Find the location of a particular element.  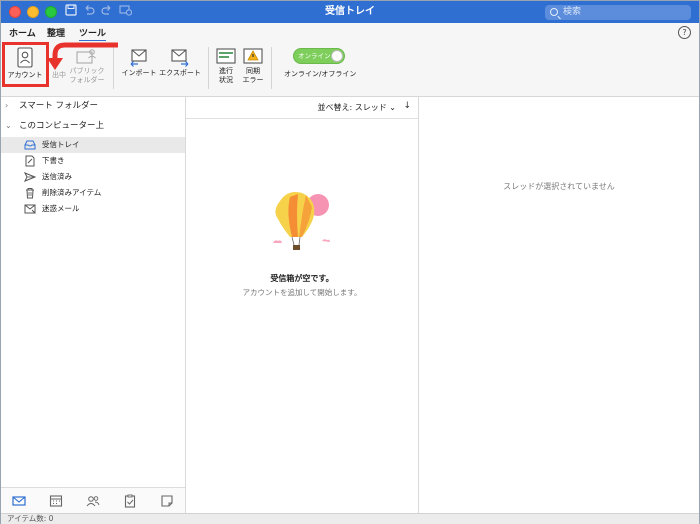

trash-icon is located at coordinates (30, 193).